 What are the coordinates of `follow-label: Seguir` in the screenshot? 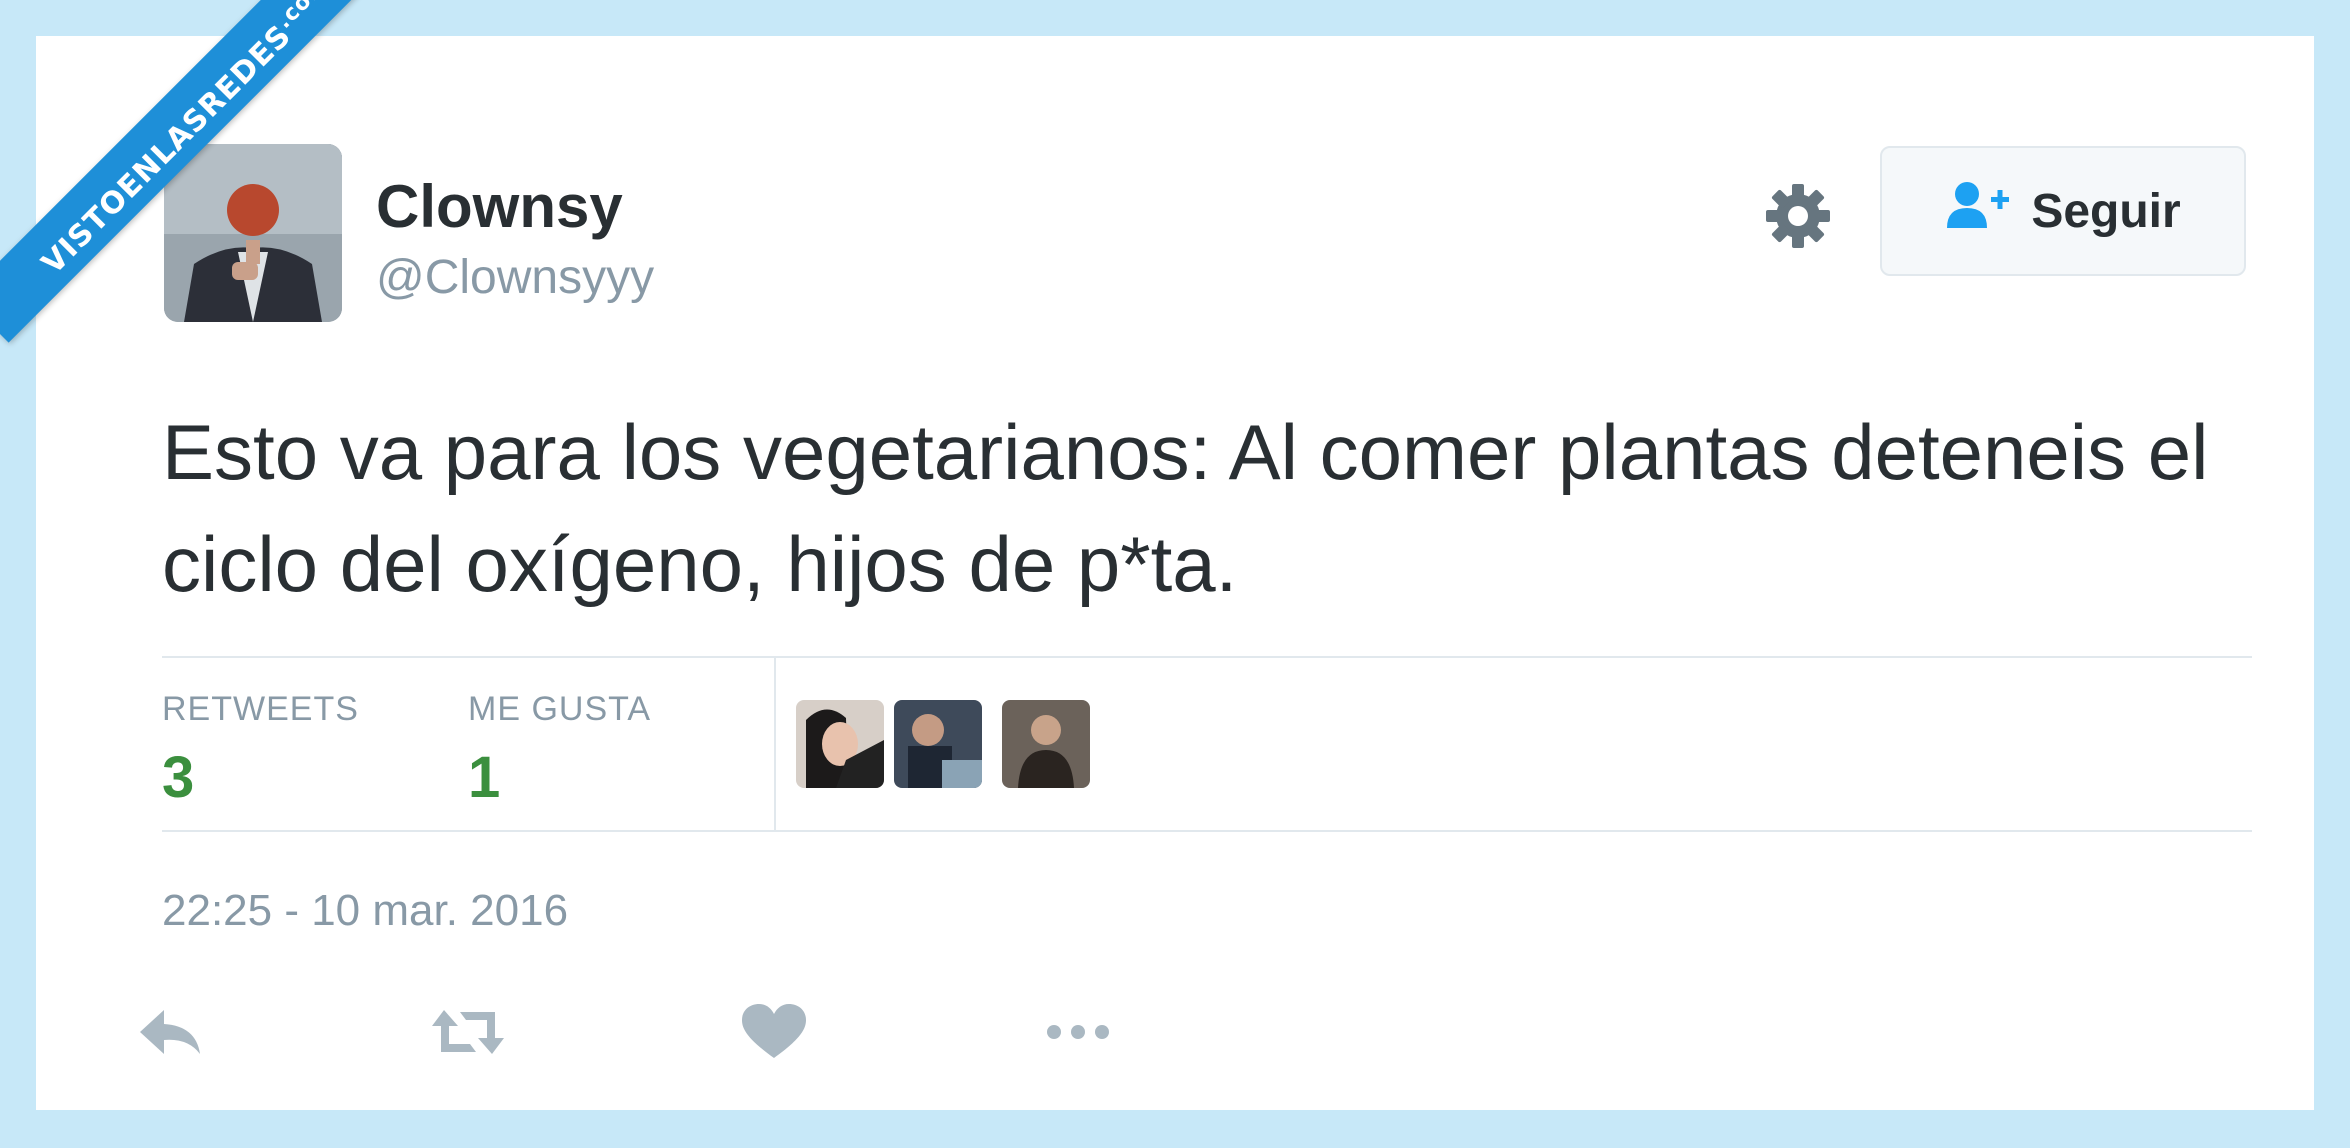 It's located at (2106, 211).